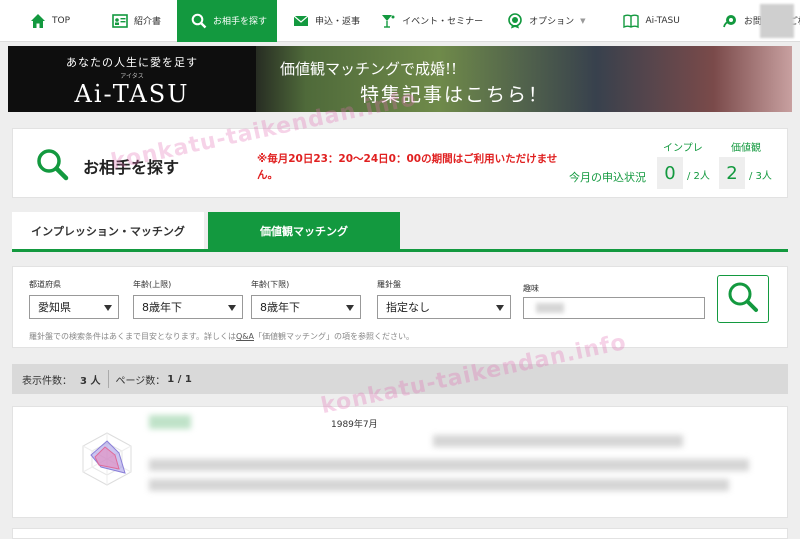  What do you see at coordinates (107, 461) in the screenshot?
I see `values-radar-chart` at bounding box center [107, 461].